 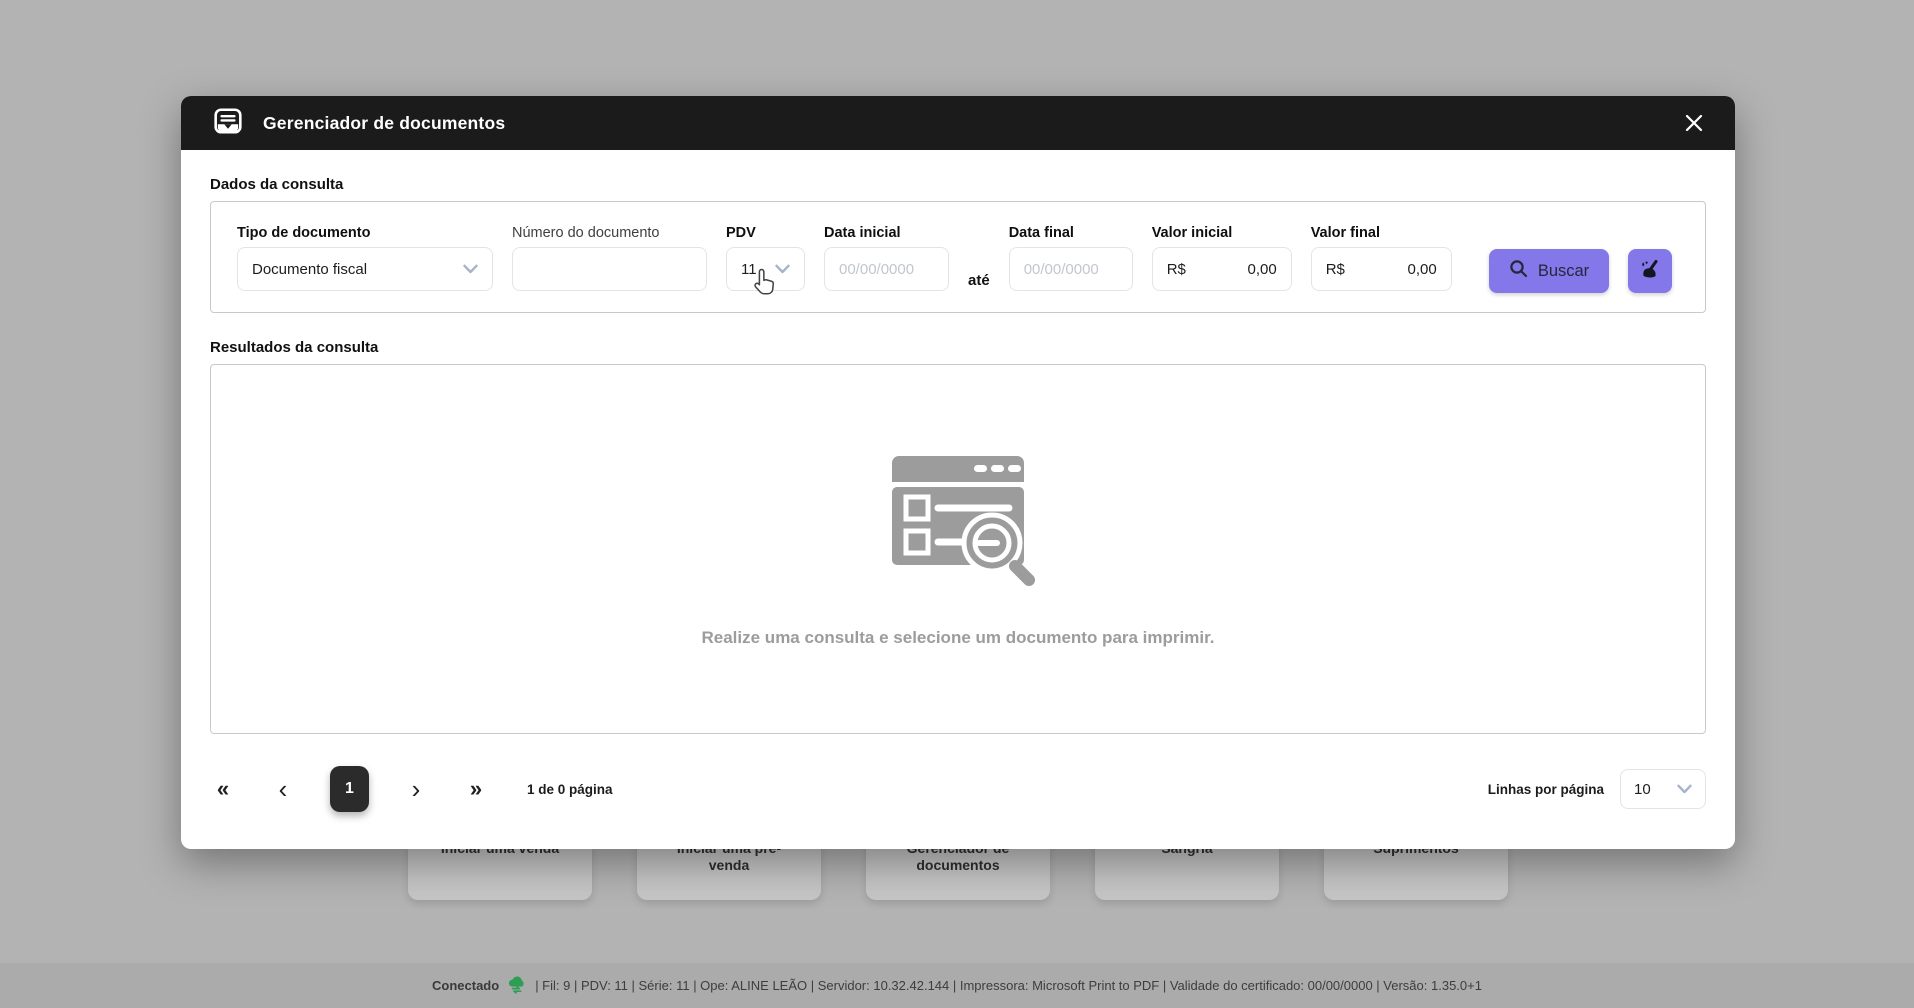 What do you see at coordinates (349, 789) in the screenshot?
I see `current-page-button: 1` at bounding box center [349, 789].